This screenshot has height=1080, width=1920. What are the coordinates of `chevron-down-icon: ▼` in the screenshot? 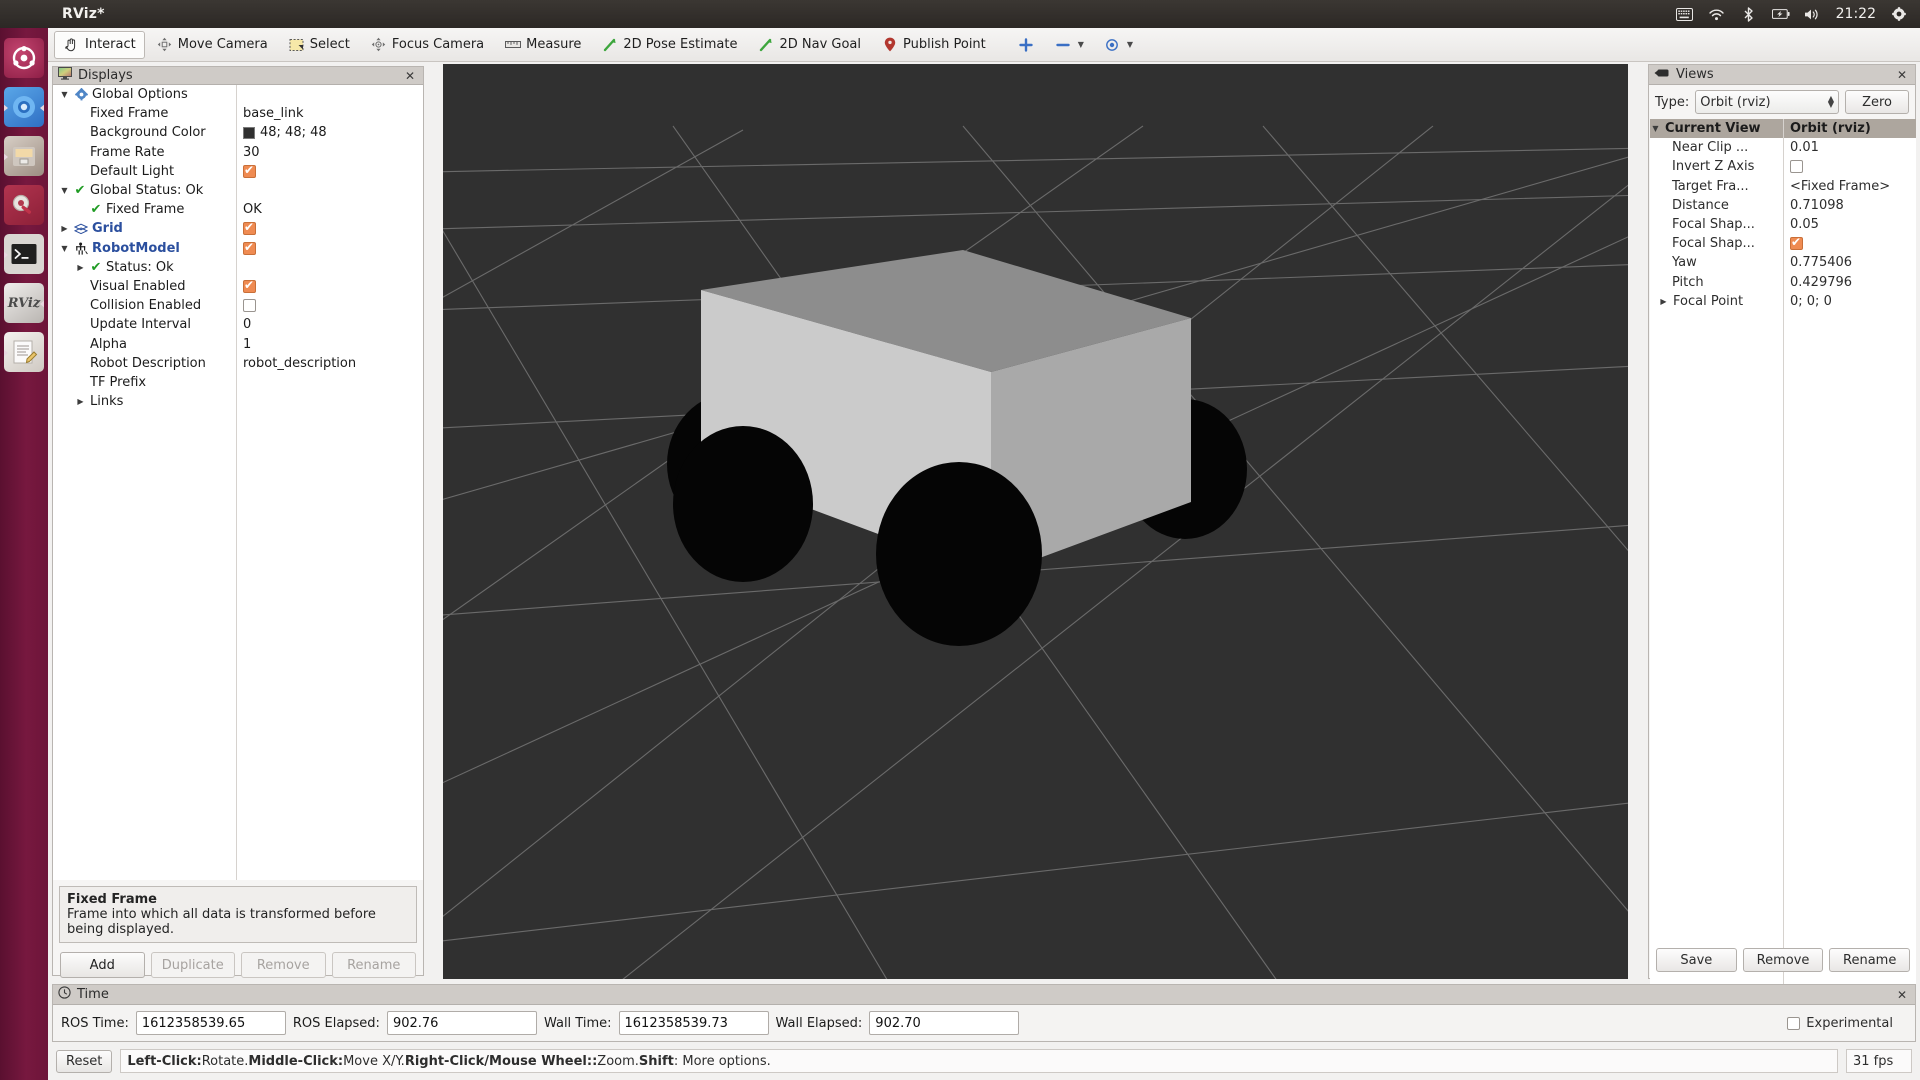 It's located at (1655, 128).